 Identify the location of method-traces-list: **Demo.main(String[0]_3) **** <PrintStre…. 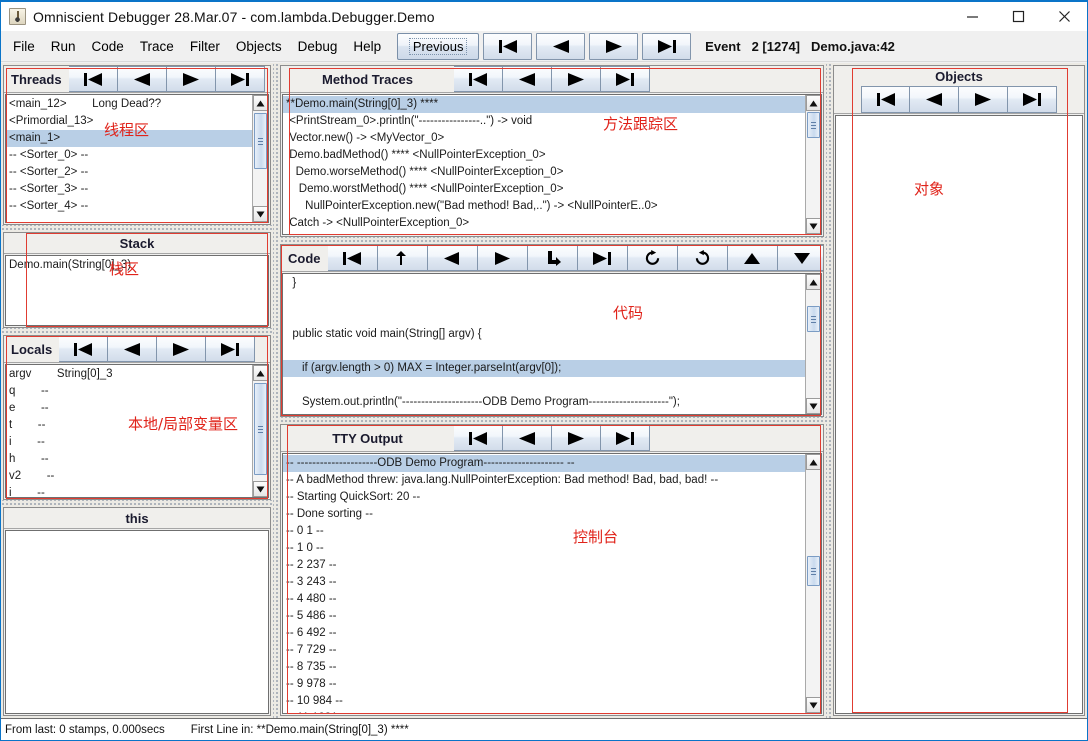
(544, 164).